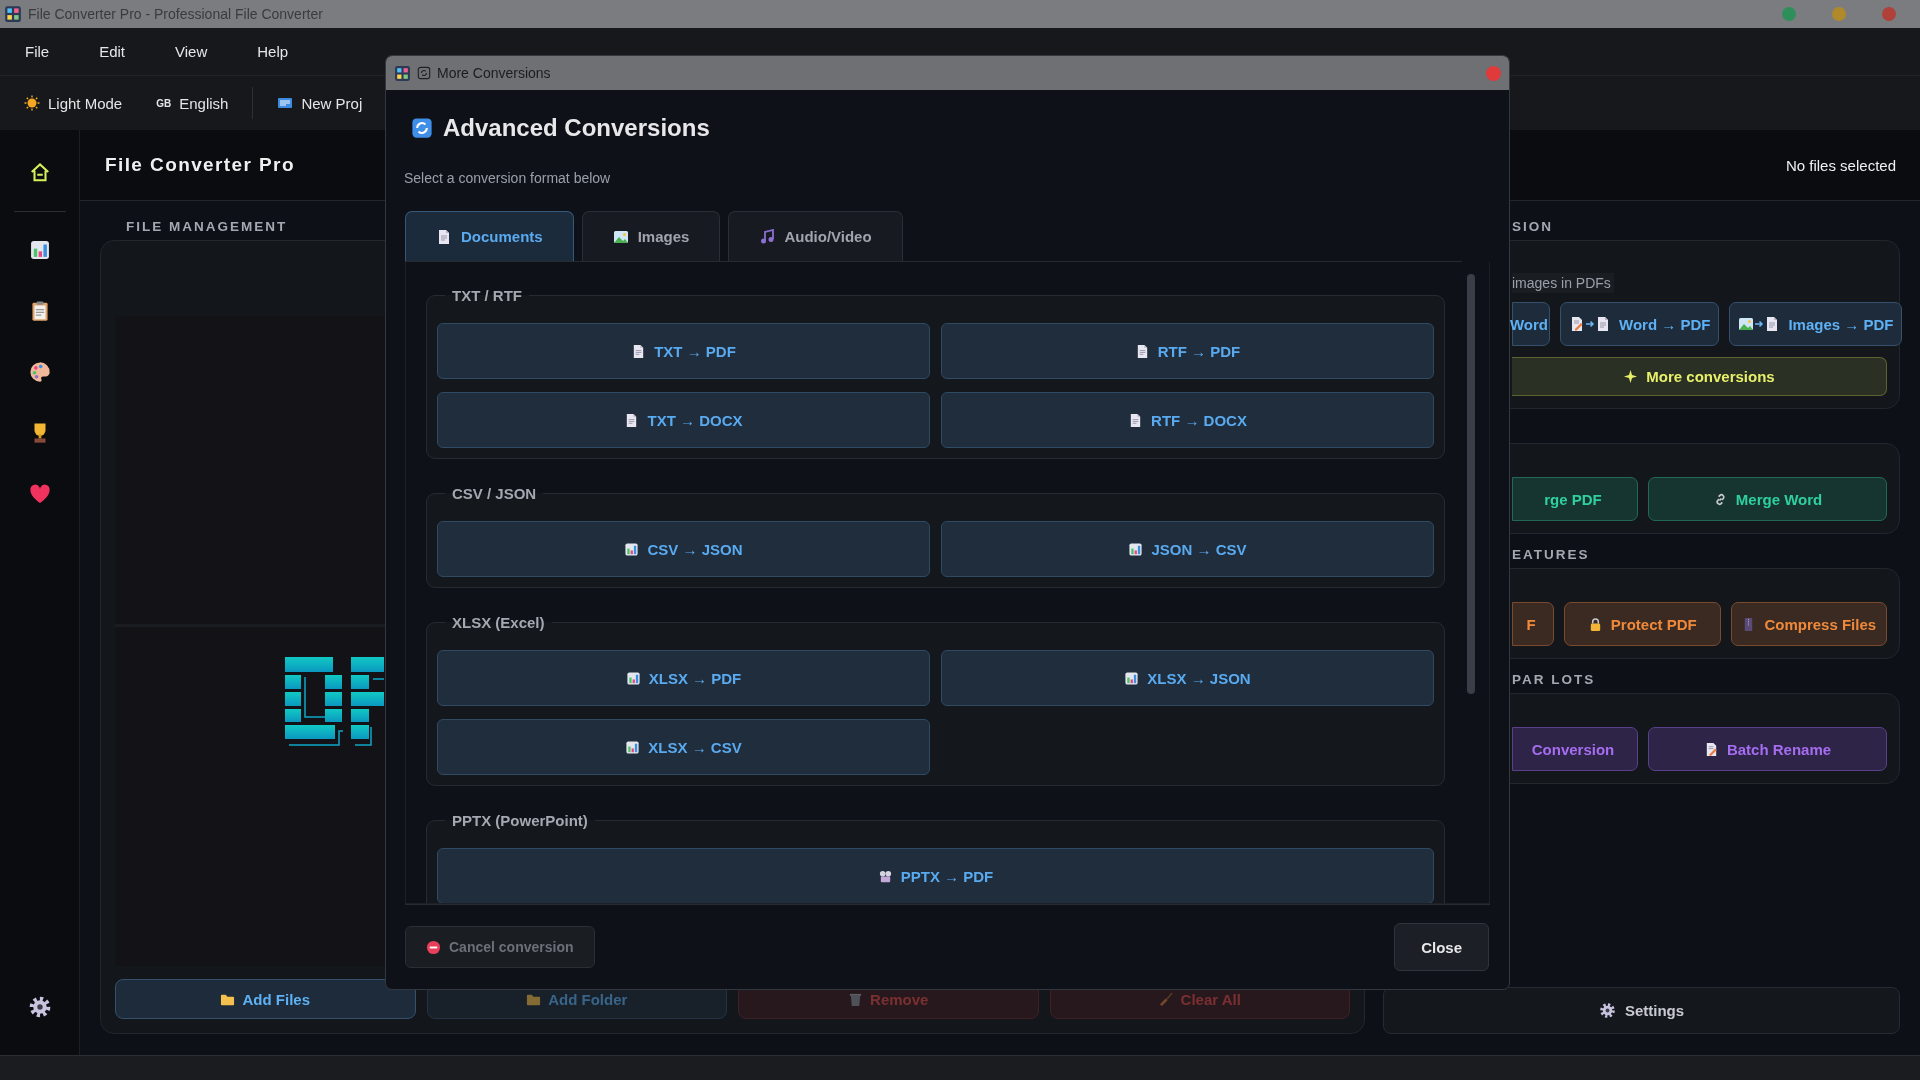  I want to click on feature-button: Images → PDF, so click(1816, 324).